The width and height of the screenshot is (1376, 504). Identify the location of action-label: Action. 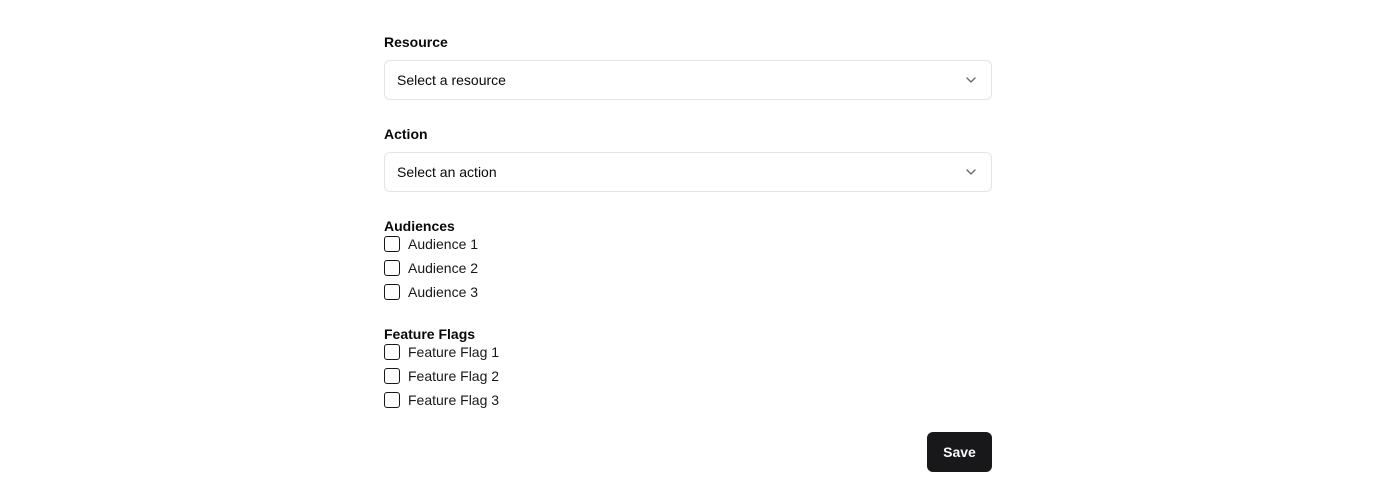
(406, 134).